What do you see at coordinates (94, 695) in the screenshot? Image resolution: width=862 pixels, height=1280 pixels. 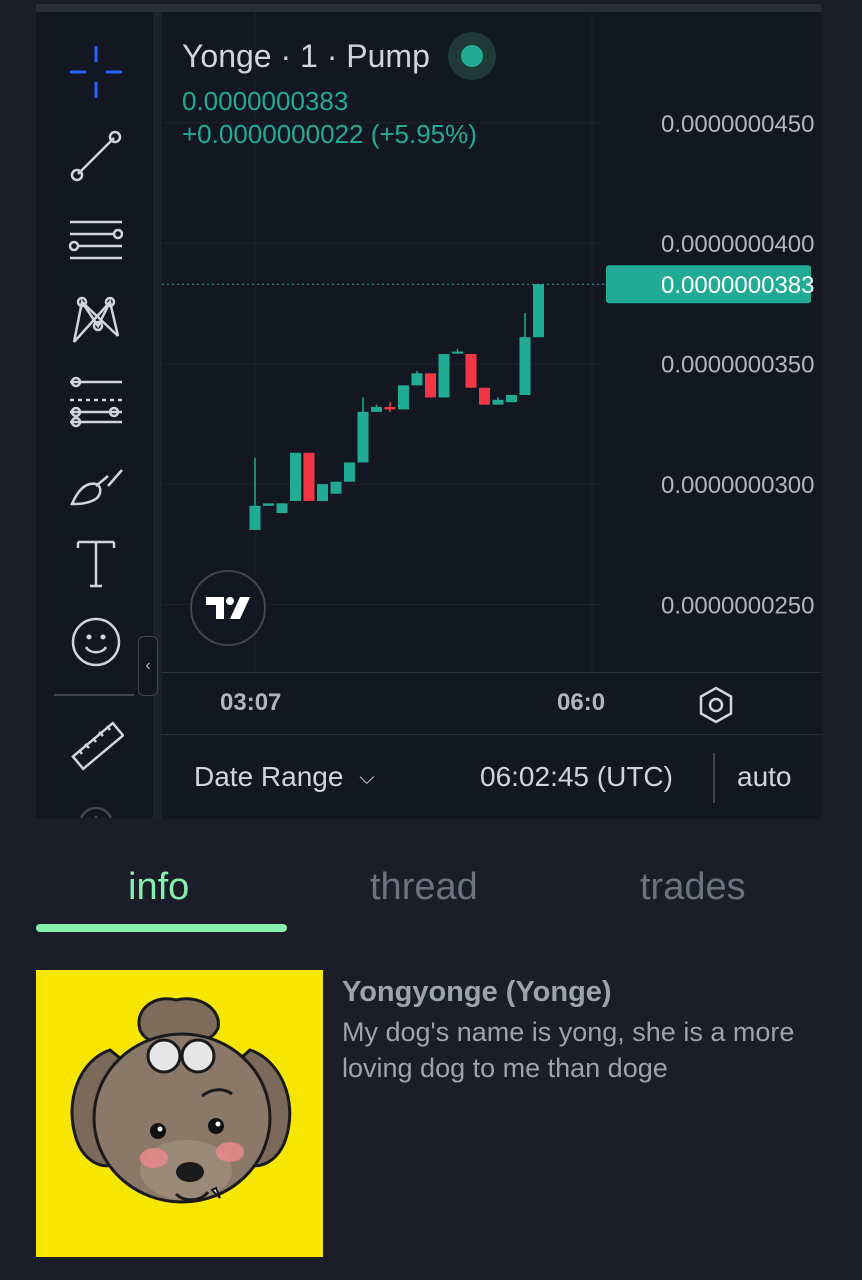 I see `toolbar-divider` at bounding box center [94, 695].